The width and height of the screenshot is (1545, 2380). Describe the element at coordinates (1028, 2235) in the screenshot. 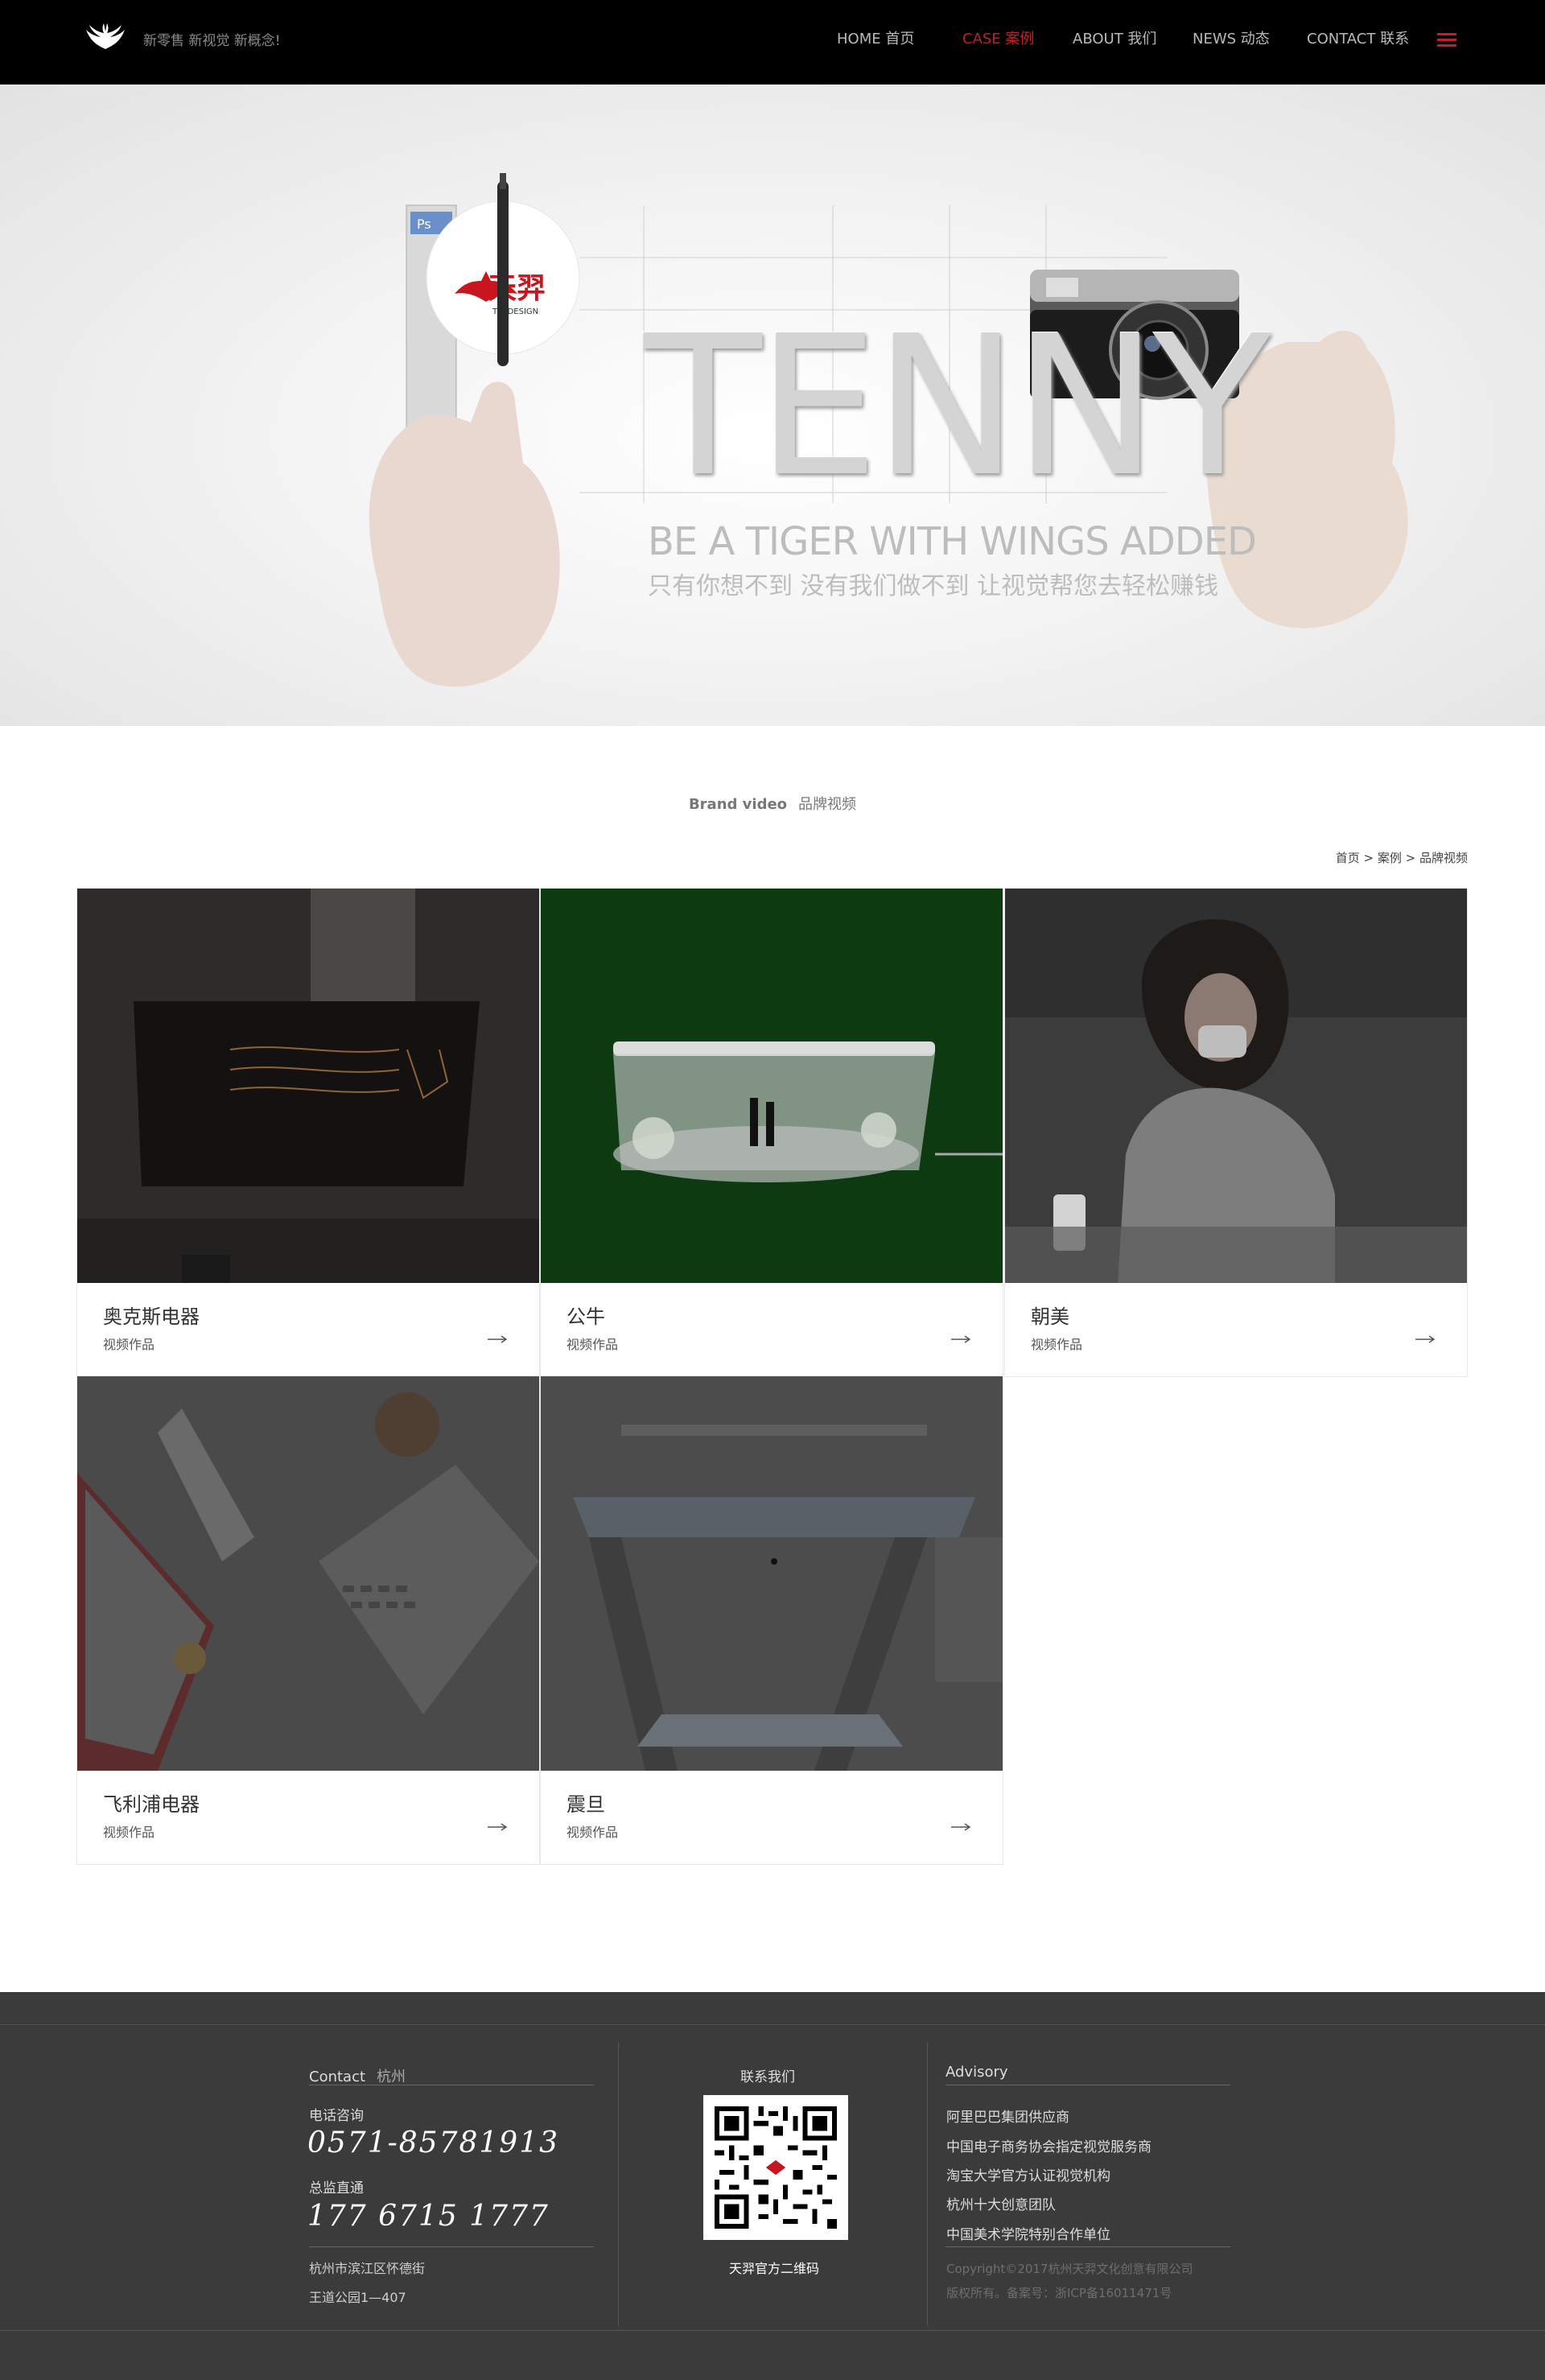

I see `advisory-item: 中国美术学院特别合作单位` at that location.